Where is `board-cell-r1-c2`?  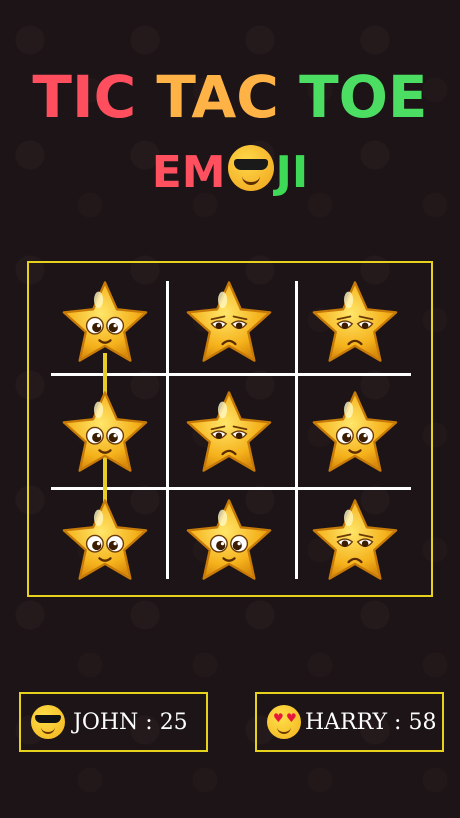 board-cell-r1-c2 is located at coordinates (355, 432).